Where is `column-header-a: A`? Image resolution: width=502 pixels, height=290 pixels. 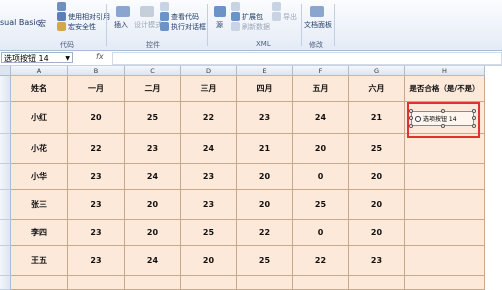 column-header-a: A is located at coordinates (39, 71).